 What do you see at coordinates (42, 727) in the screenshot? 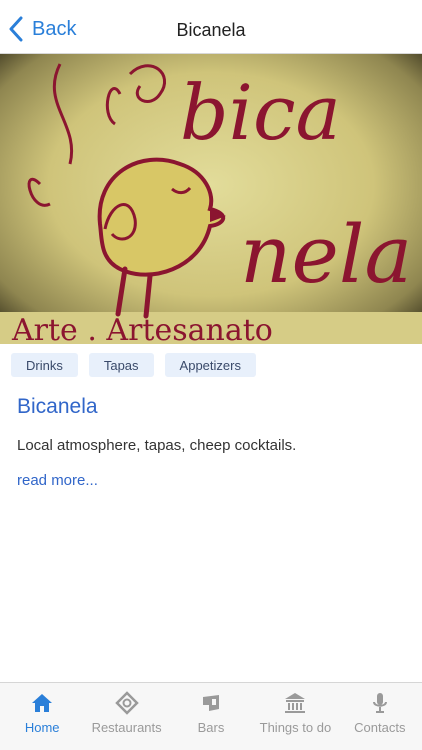
I see `tab-home-label: Home` at bounding box center [42, 727].